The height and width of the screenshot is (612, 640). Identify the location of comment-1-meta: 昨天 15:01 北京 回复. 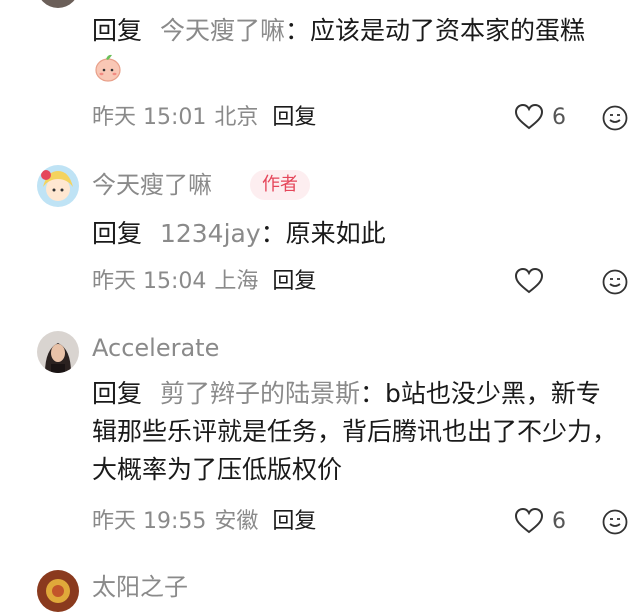
(204, 118).